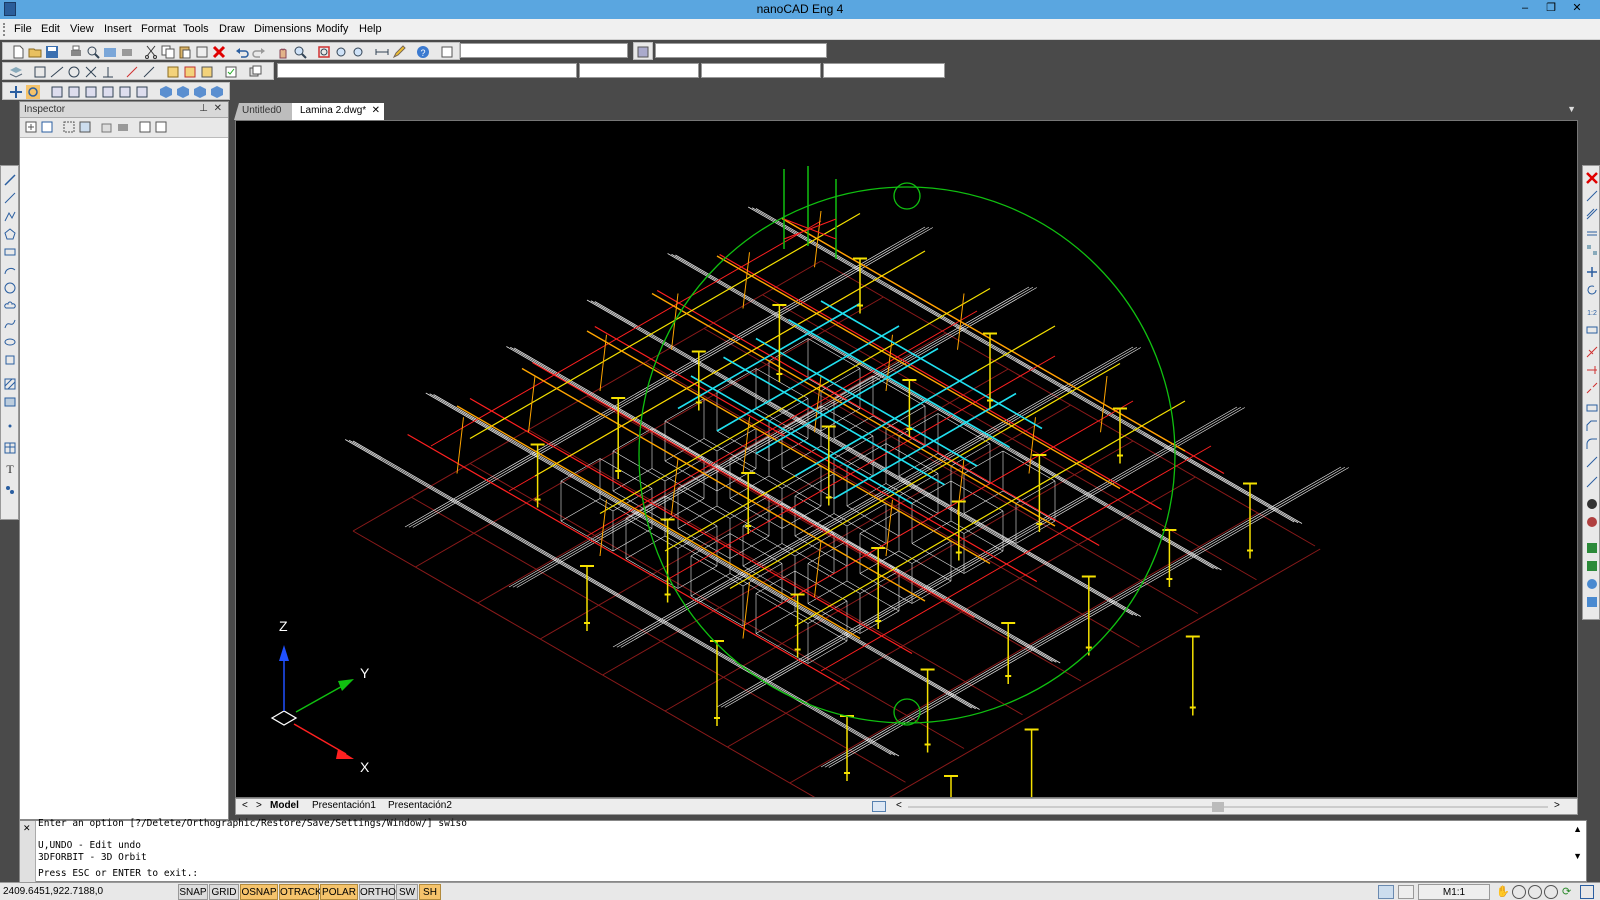 Image resolution: width=1600 pixels, height=900 pixels. What do you see at coordinates (341, 52) in the screenshot?
I see `zoom-extents-icon` at bounding box center [341, 52].